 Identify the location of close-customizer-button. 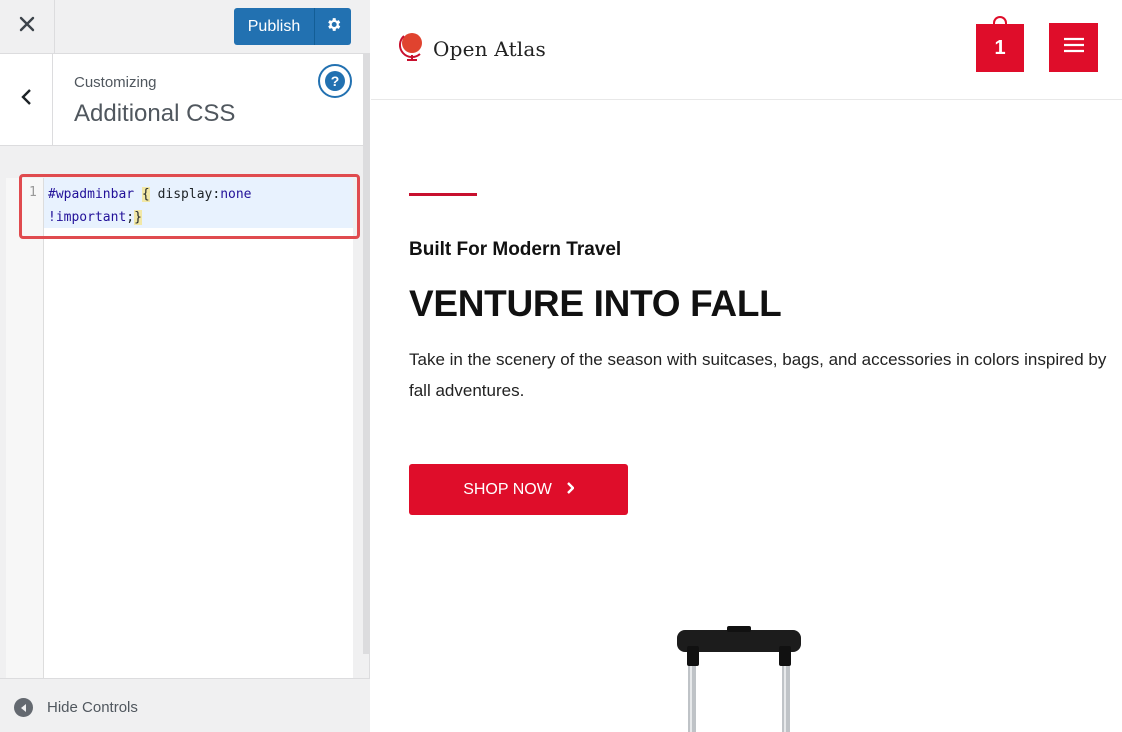
(27, 26).